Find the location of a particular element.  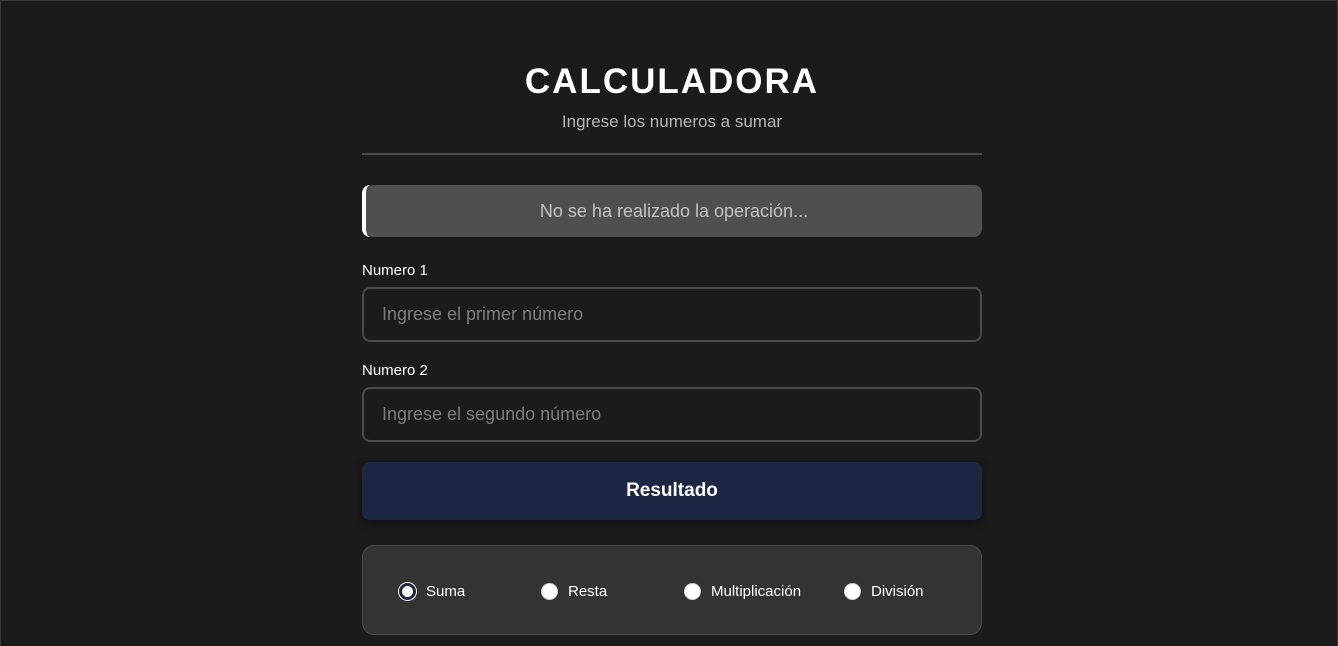

operation-option-multiplicacion: Multiplicación is located at coordinates (742, 591).